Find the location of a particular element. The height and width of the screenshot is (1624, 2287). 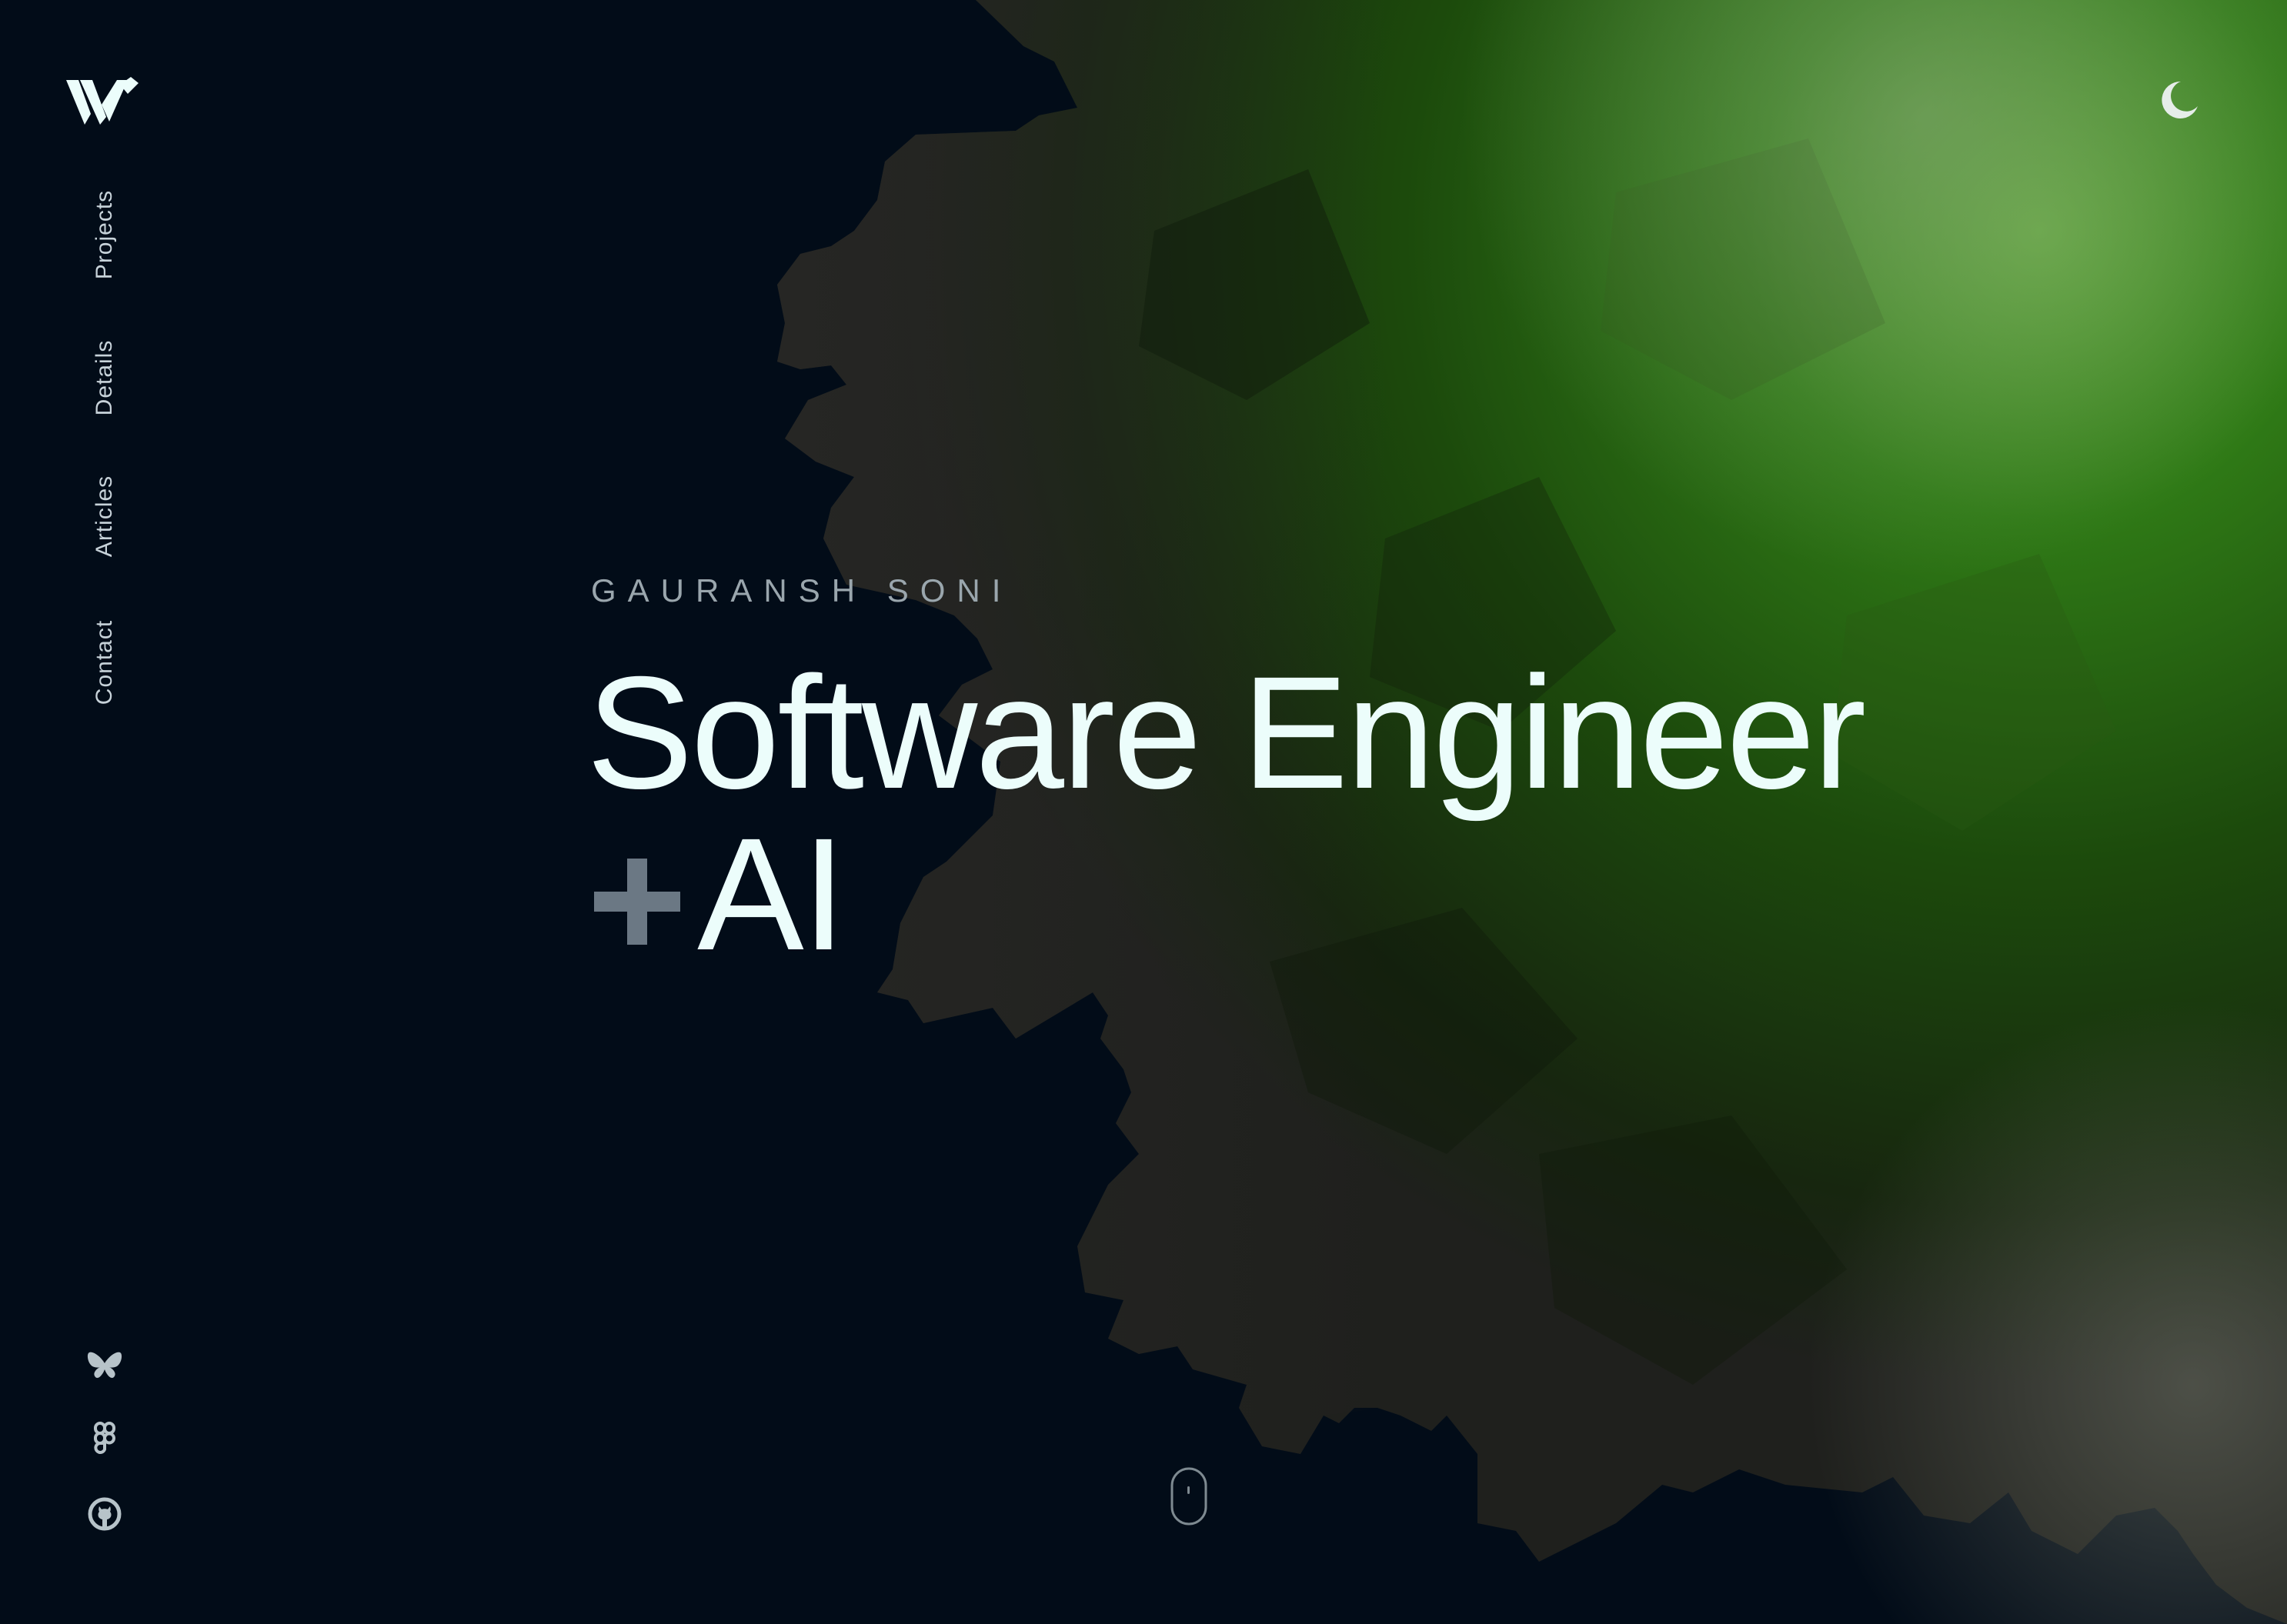

nav-link-contact: Contact is located at coordinates (105, 662).